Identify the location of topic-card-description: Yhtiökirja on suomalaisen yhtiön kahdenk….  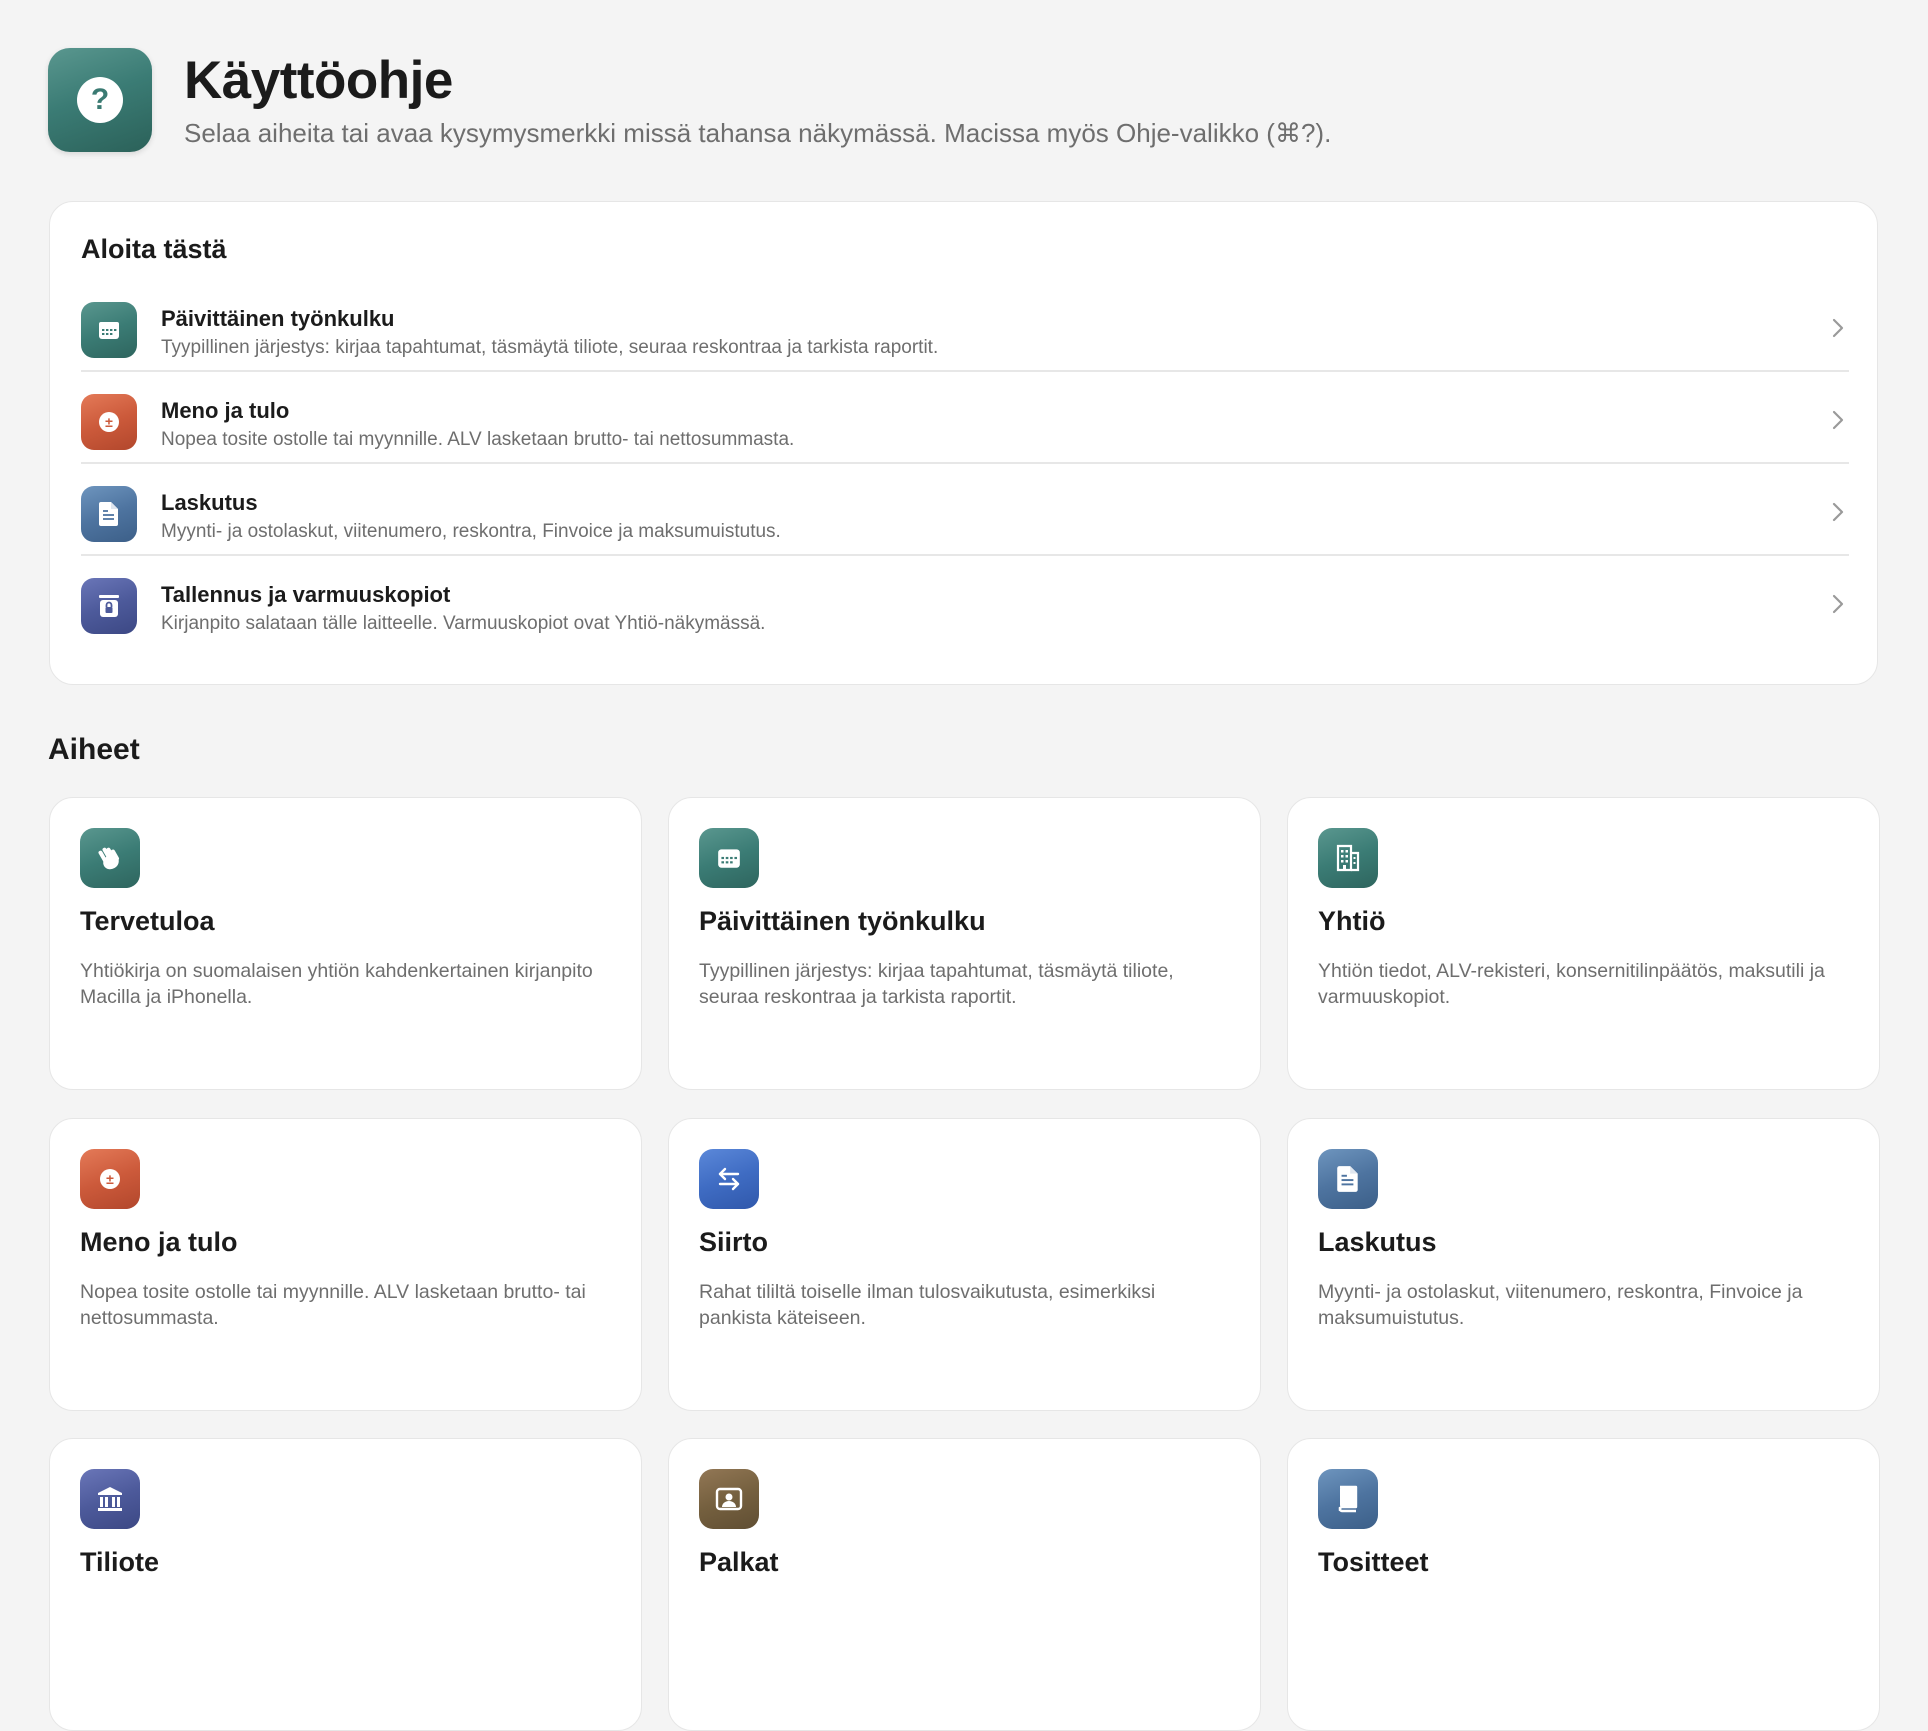
(336, 984).